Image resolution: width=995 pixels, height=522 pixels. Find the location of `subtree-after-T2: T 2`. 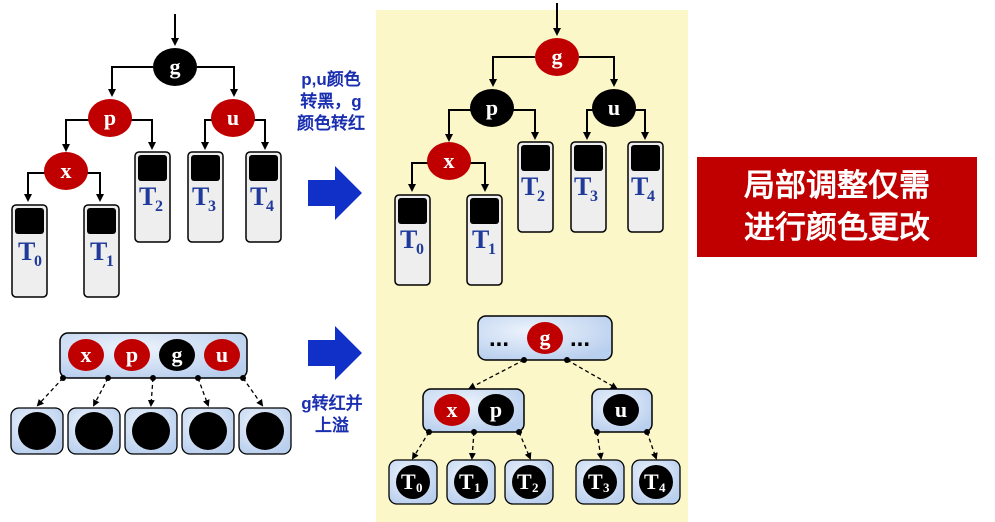

subtree-after-T2: T 2 is located at coordinates (535, 187).